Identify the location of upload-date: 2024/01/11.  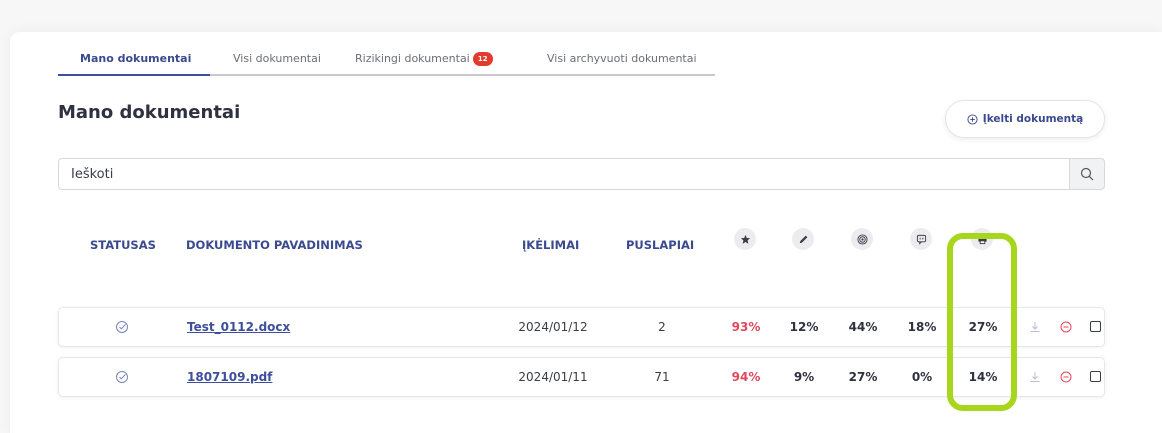
(553, 377).